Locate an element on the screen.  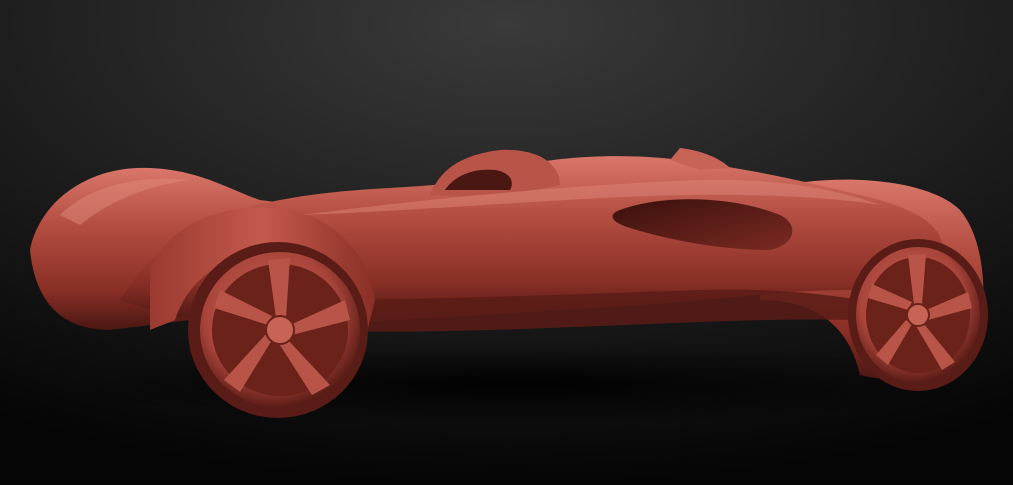
rear-wheel-icon is located at coordinates (918, 315).